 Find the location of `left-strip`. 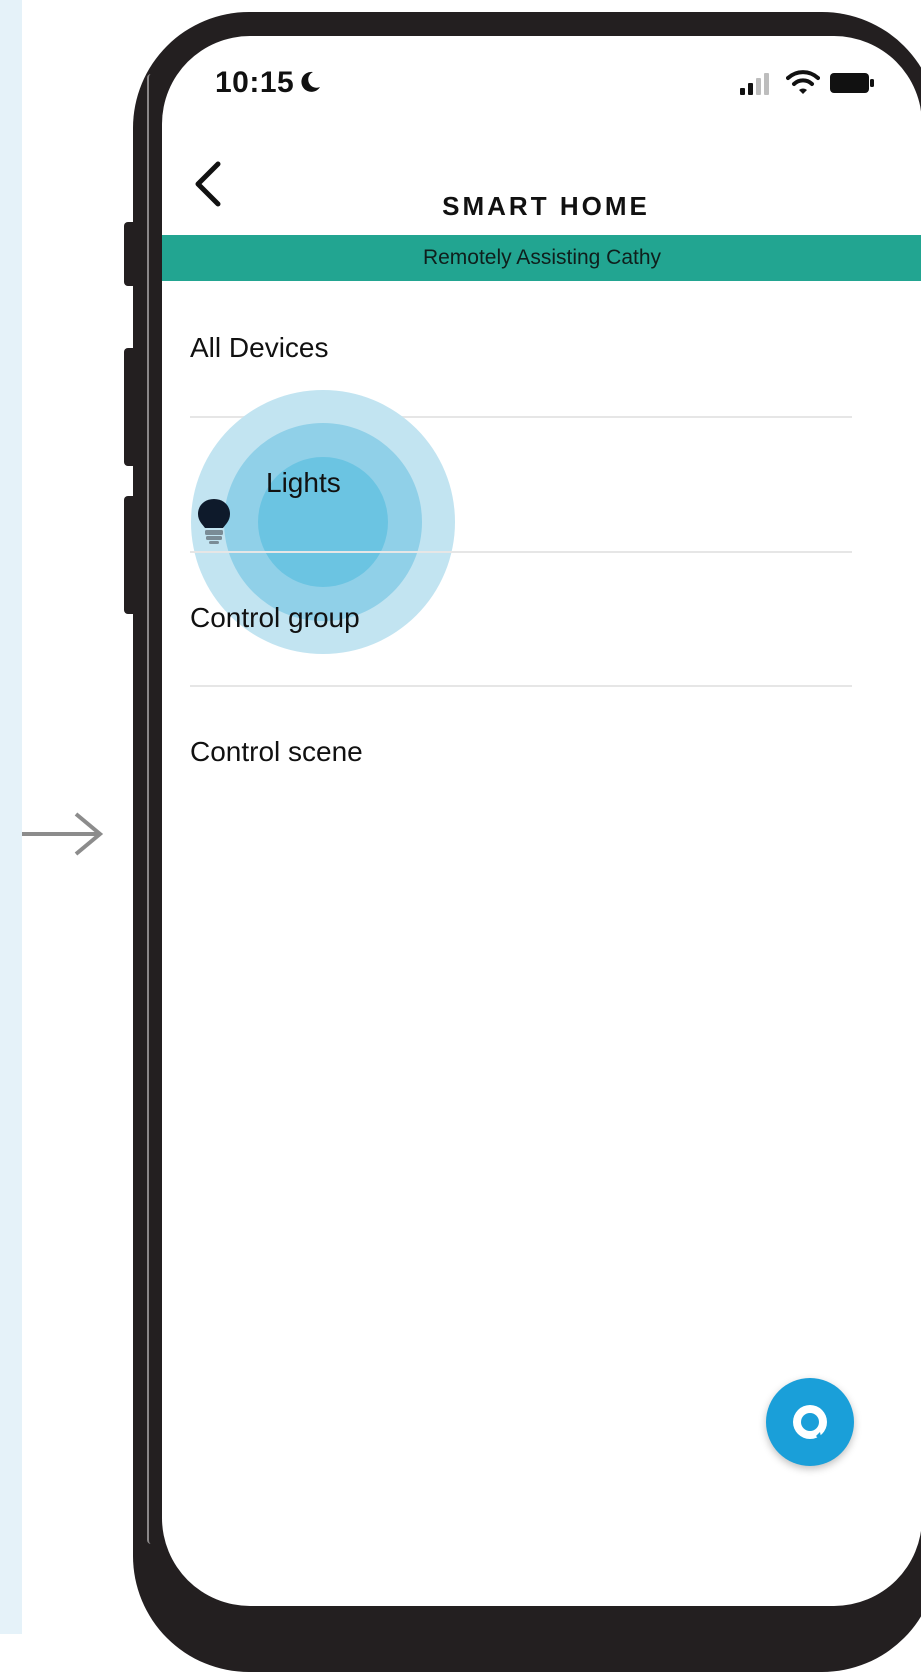

left-strip is located at coordinates (11, 817).